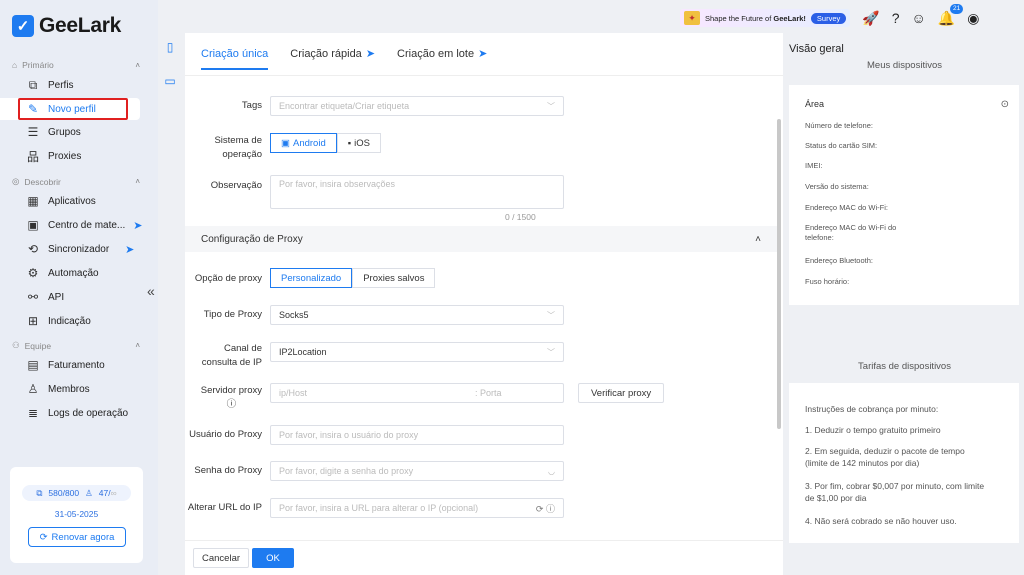  I want to click on section-primario: ⌂ Primário ˄, so click(76, 65).